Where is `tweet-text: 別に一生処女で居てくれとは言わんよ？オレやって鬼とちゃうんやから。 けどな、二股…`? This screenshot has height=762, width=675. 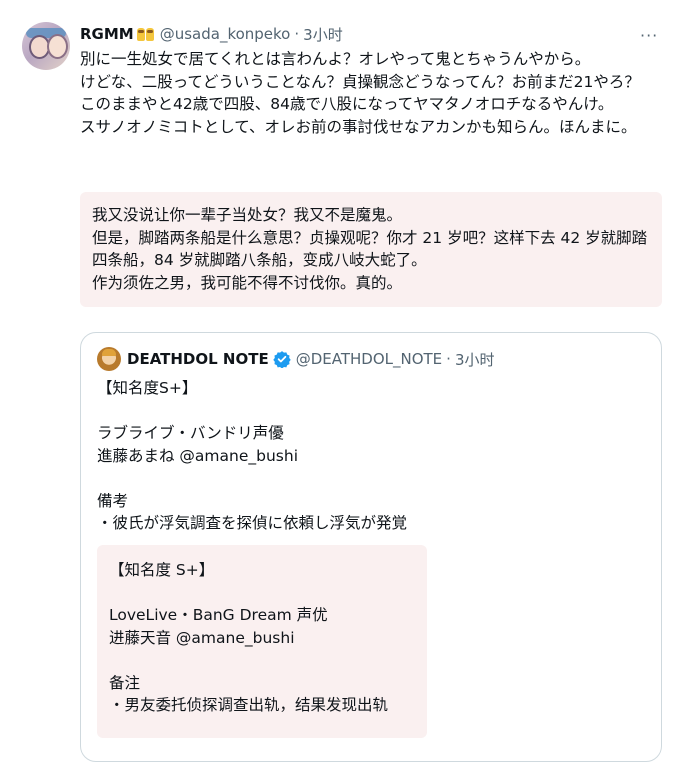 tweet-text: 別に一生処女で居てくれとは言わんよ？オレやって鬼とちゃうんやから。 けどな、二股… is located at coordinates (360, 93).